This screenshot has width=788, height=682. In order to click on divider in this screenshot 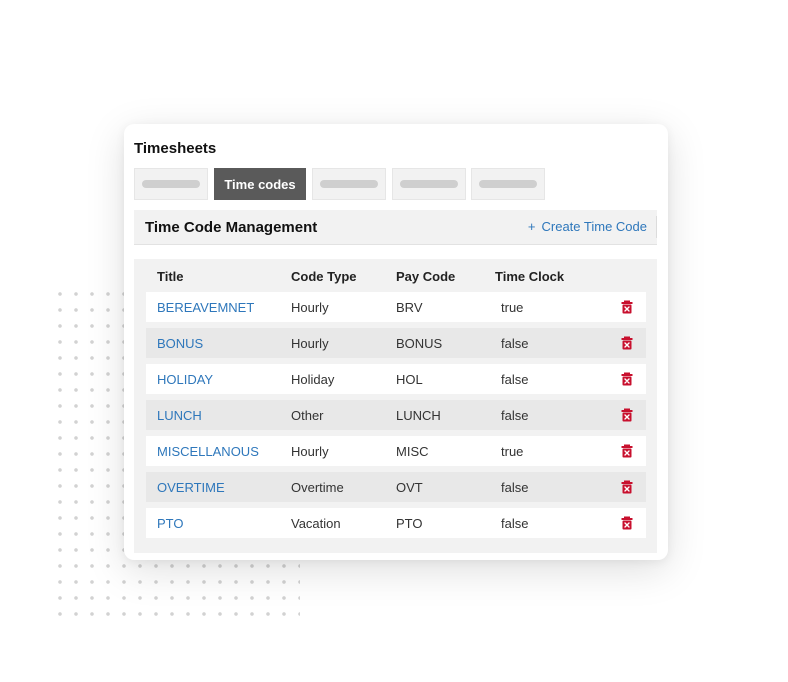, I will do `click(656, 227)`.